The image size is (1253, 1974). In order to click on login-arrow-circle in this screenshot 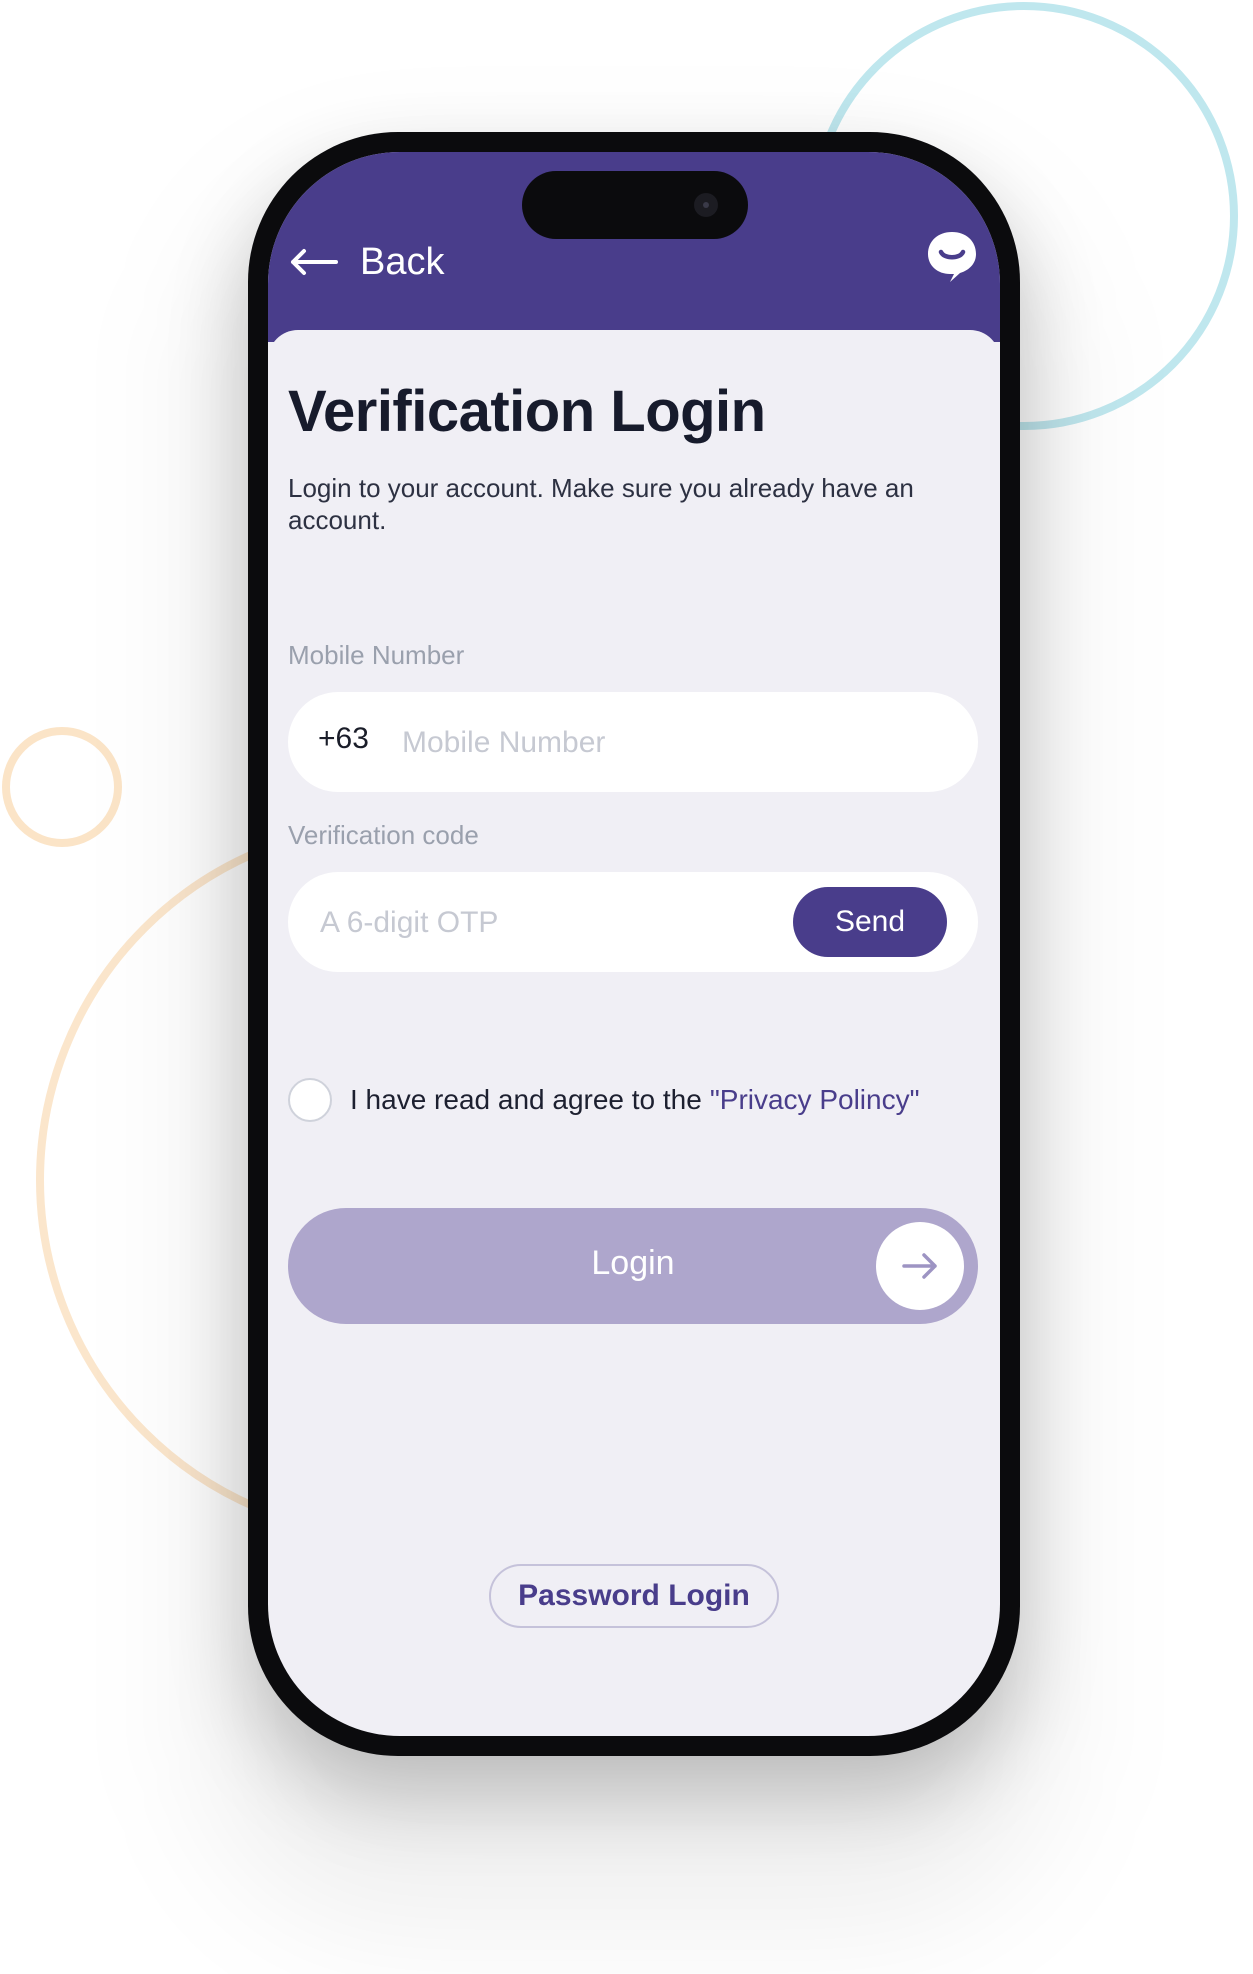, I will do `click(920, 1266)`.